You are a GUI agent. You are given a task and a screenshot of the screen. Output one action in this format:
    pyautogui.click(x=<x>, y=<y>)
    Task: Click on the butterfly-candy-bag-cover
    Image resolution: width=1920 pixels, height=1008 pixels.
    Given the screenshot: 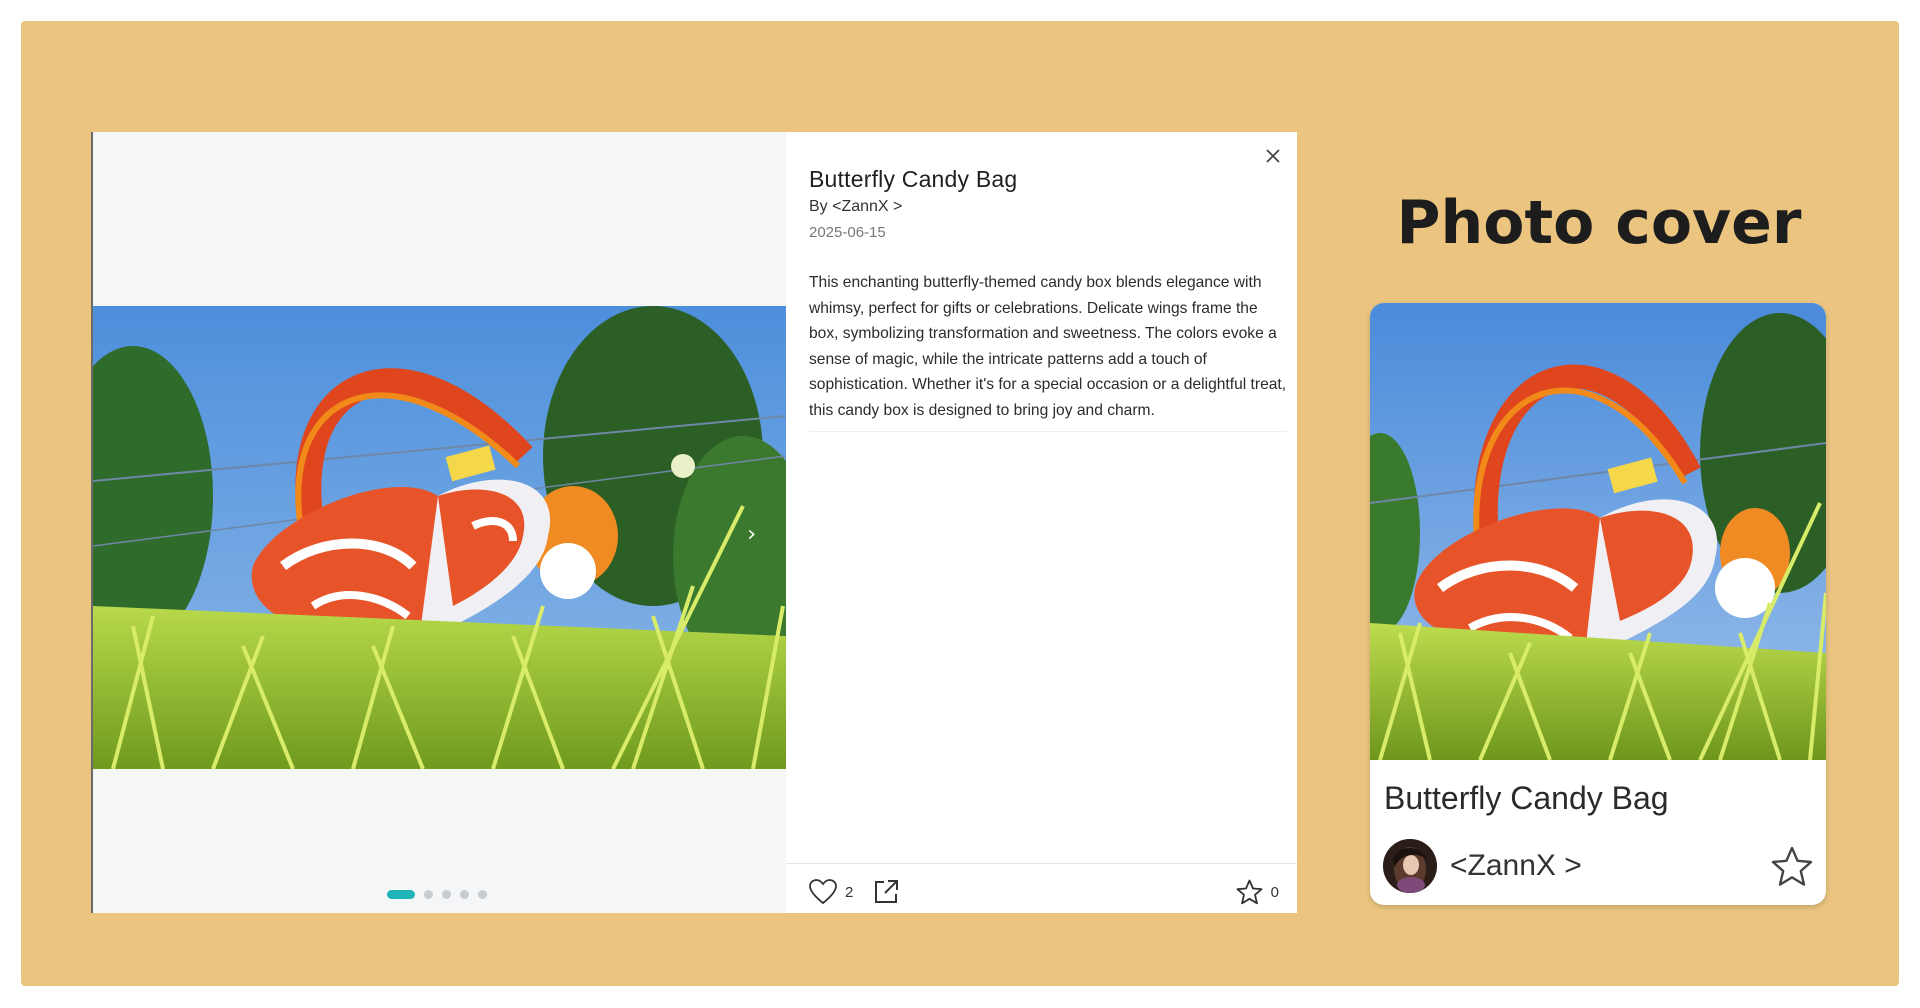 What is the action you would take?
    pyautogui.click(x=1598, y=531)
    